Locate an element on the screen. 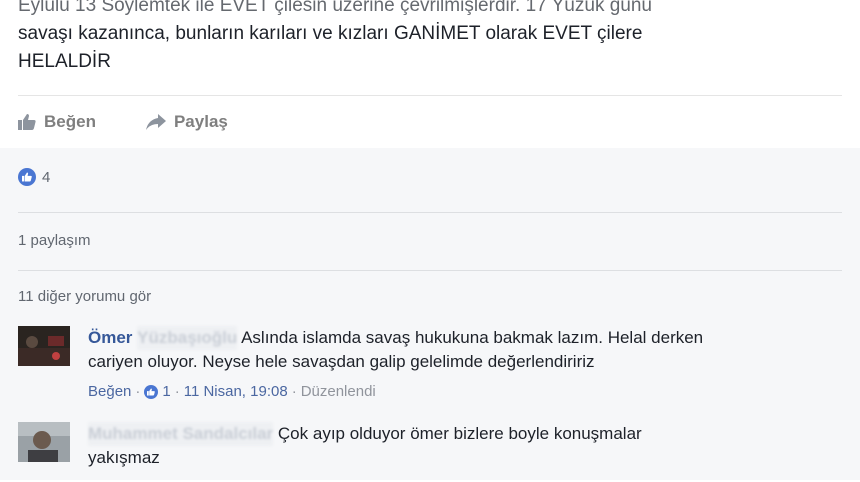  thumbs-up-icon is located at coordinates (27, 122).